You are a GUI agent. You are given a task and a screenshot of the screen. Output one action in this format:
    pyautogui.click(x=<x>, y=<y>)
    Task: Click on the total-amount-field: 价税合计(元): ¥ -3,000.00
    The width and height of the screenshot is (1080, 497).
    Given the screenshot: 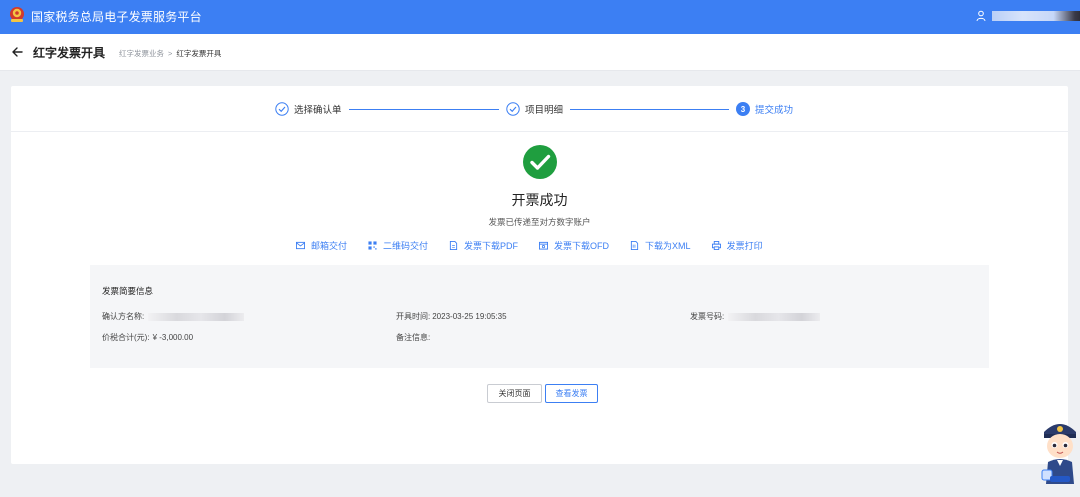 What is the action you would take?
    pyautogui.click(x=147, y=337)
    